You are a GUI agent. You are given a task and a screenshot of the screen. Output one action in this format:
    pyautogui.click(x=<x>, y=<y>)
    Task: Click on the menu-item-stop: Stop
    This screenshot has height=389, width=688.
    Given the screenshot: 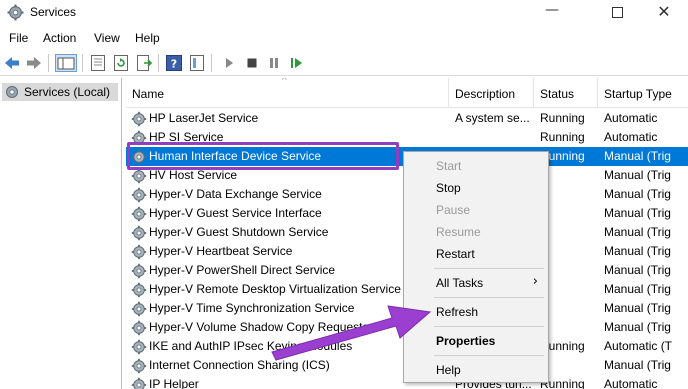 What is the action you would take?
    pyautogui.click(x=476, y=188)
    